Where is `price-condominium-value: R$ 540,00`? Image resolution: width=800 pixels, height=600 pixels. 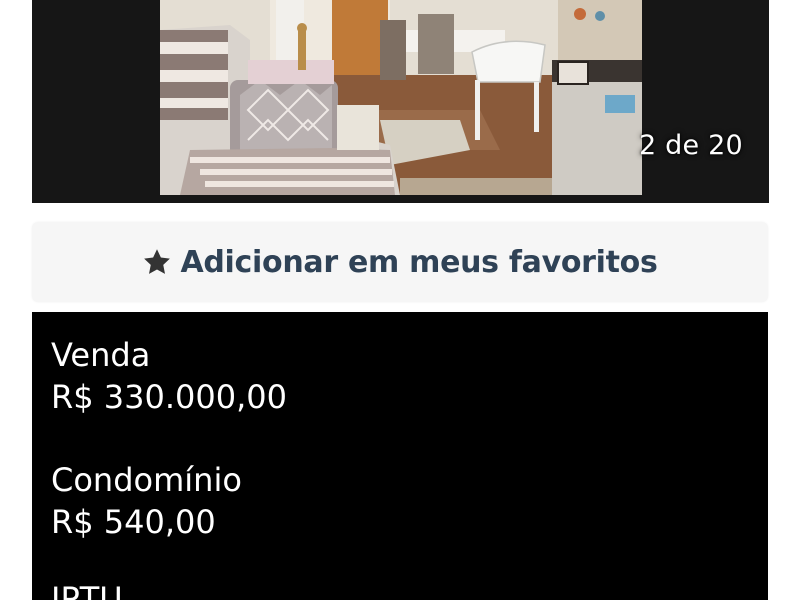
price-condominium-value: R$ 540,00 is located at coordinates (133, 522).